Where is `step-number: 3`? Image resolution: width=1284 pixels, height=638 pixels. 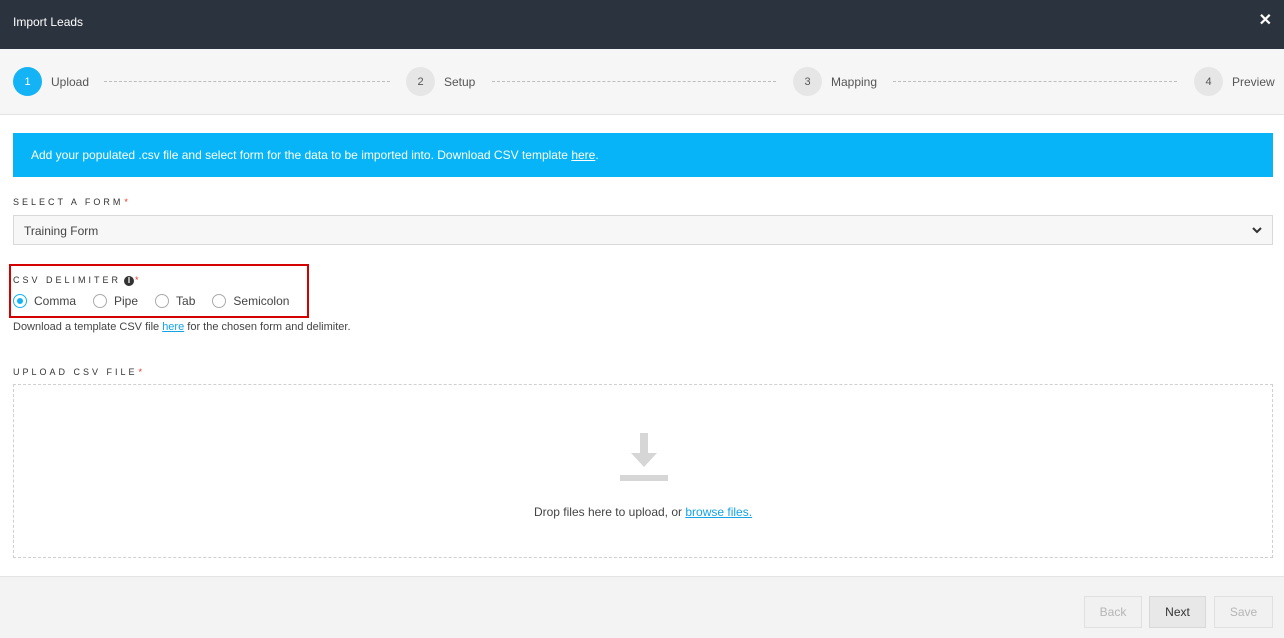 step-number: 3 is located at coordinates (807, 81).